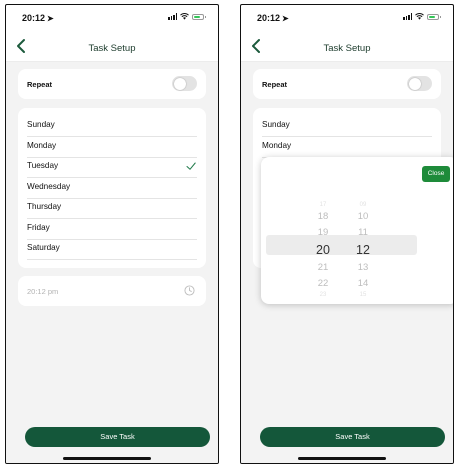 The height and width of the screenshot is (466, 457). I want to click on hour-option-faint: 23, so click(323, 295).